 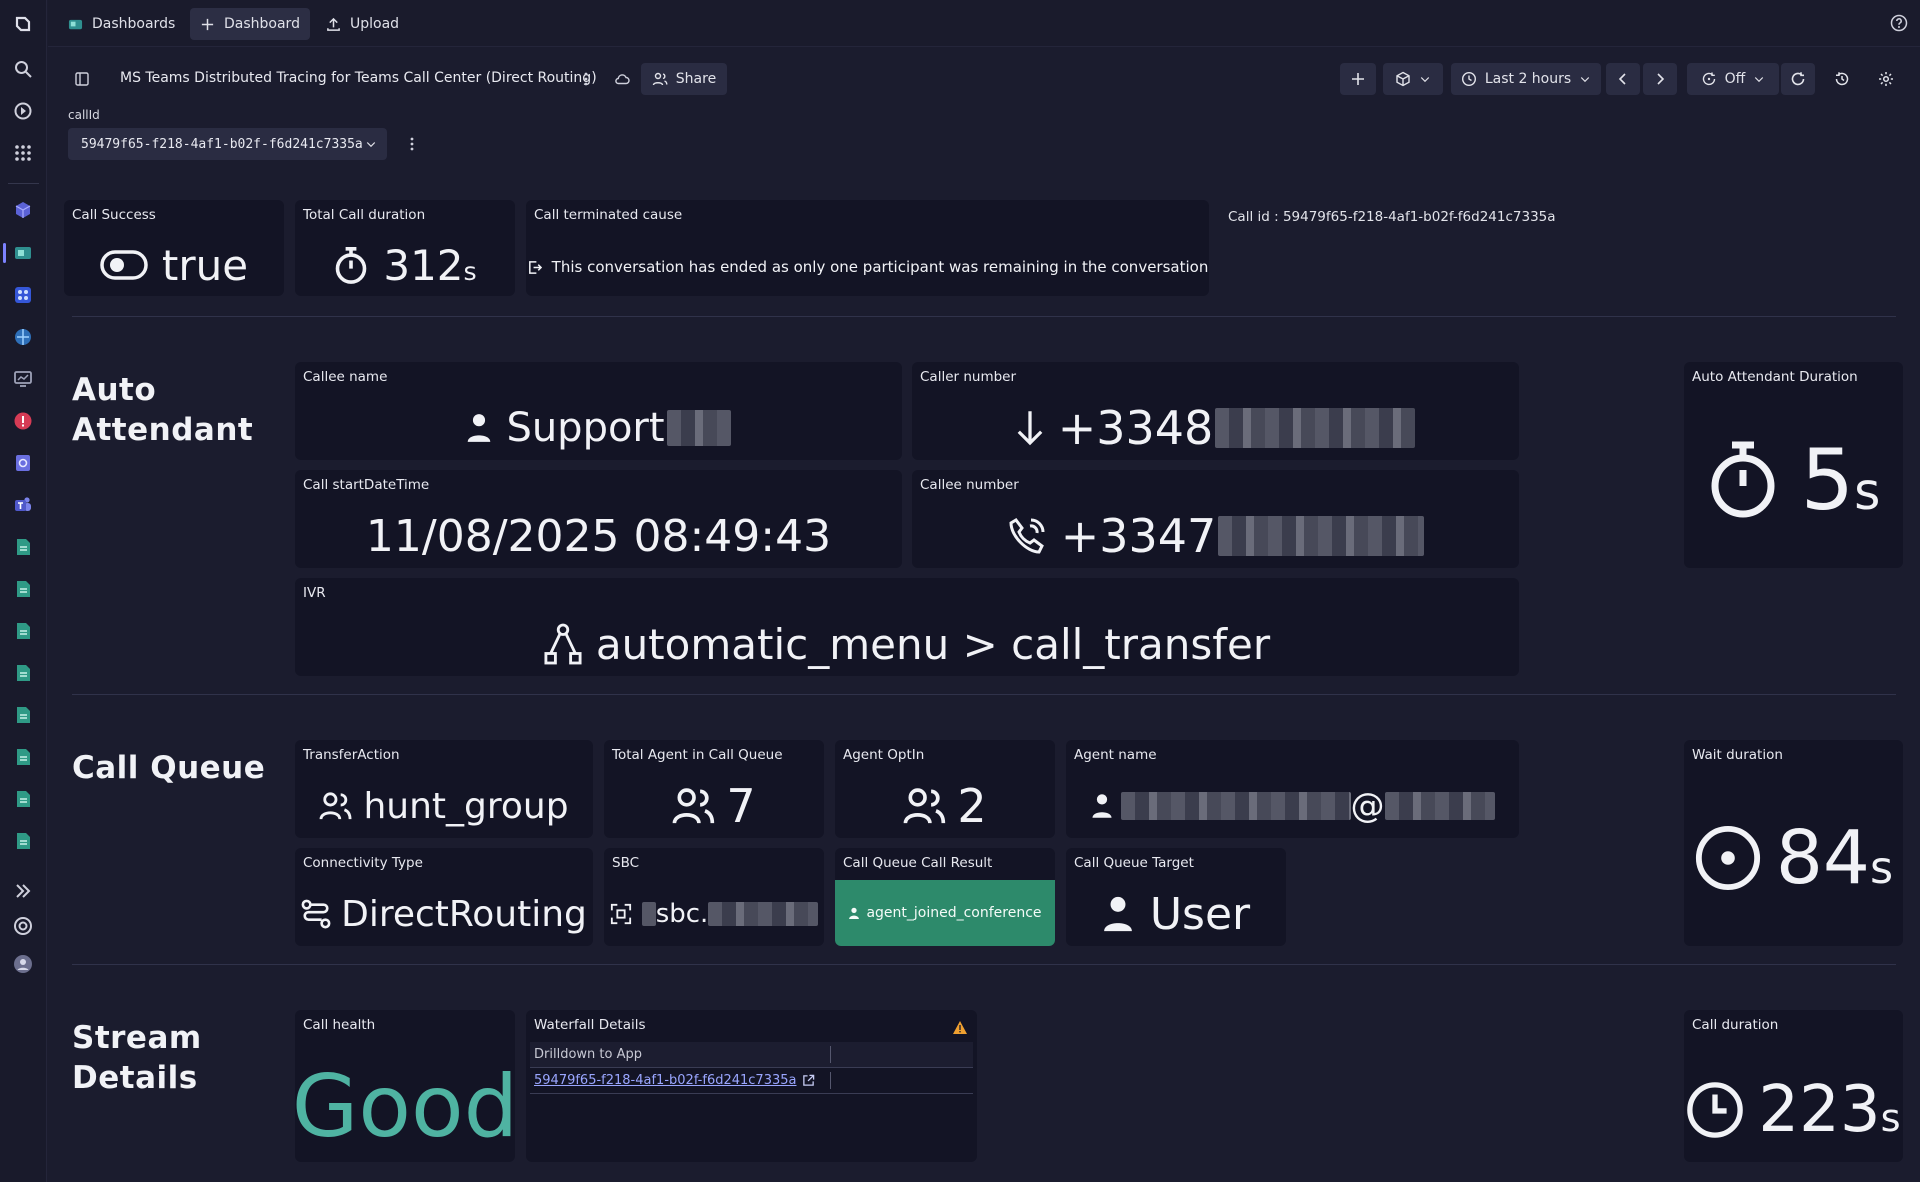 What do you see at coordinates (23, 421) in the screenshot?
I see `problems-app-icon` at bounding box center [23, 421].